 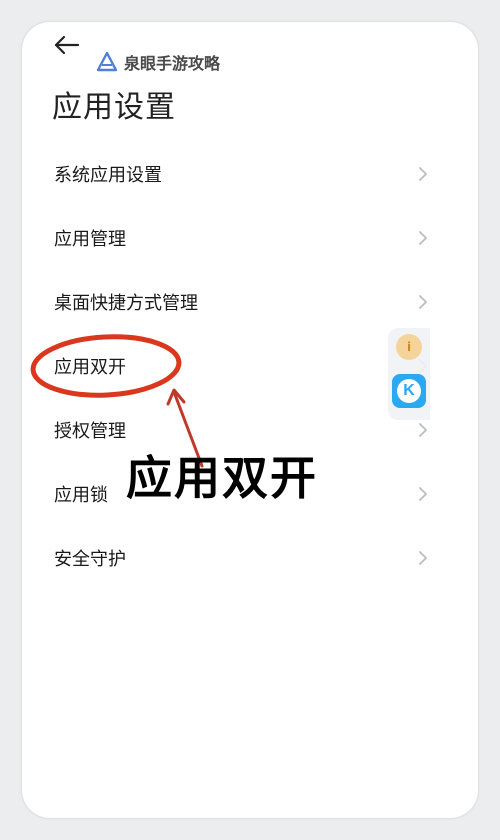 What do you see at coordinates (250, 302) in the screenshot?
I see `menu-item-shortcut-management: 桌面快捷方式管理` at bounding box center [250, 302].